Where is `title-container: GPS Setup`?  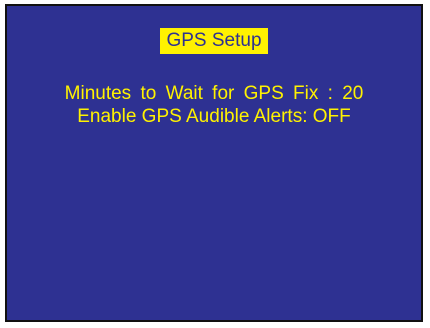
title-container: GPS Setup is located at coordinates (214, 41).